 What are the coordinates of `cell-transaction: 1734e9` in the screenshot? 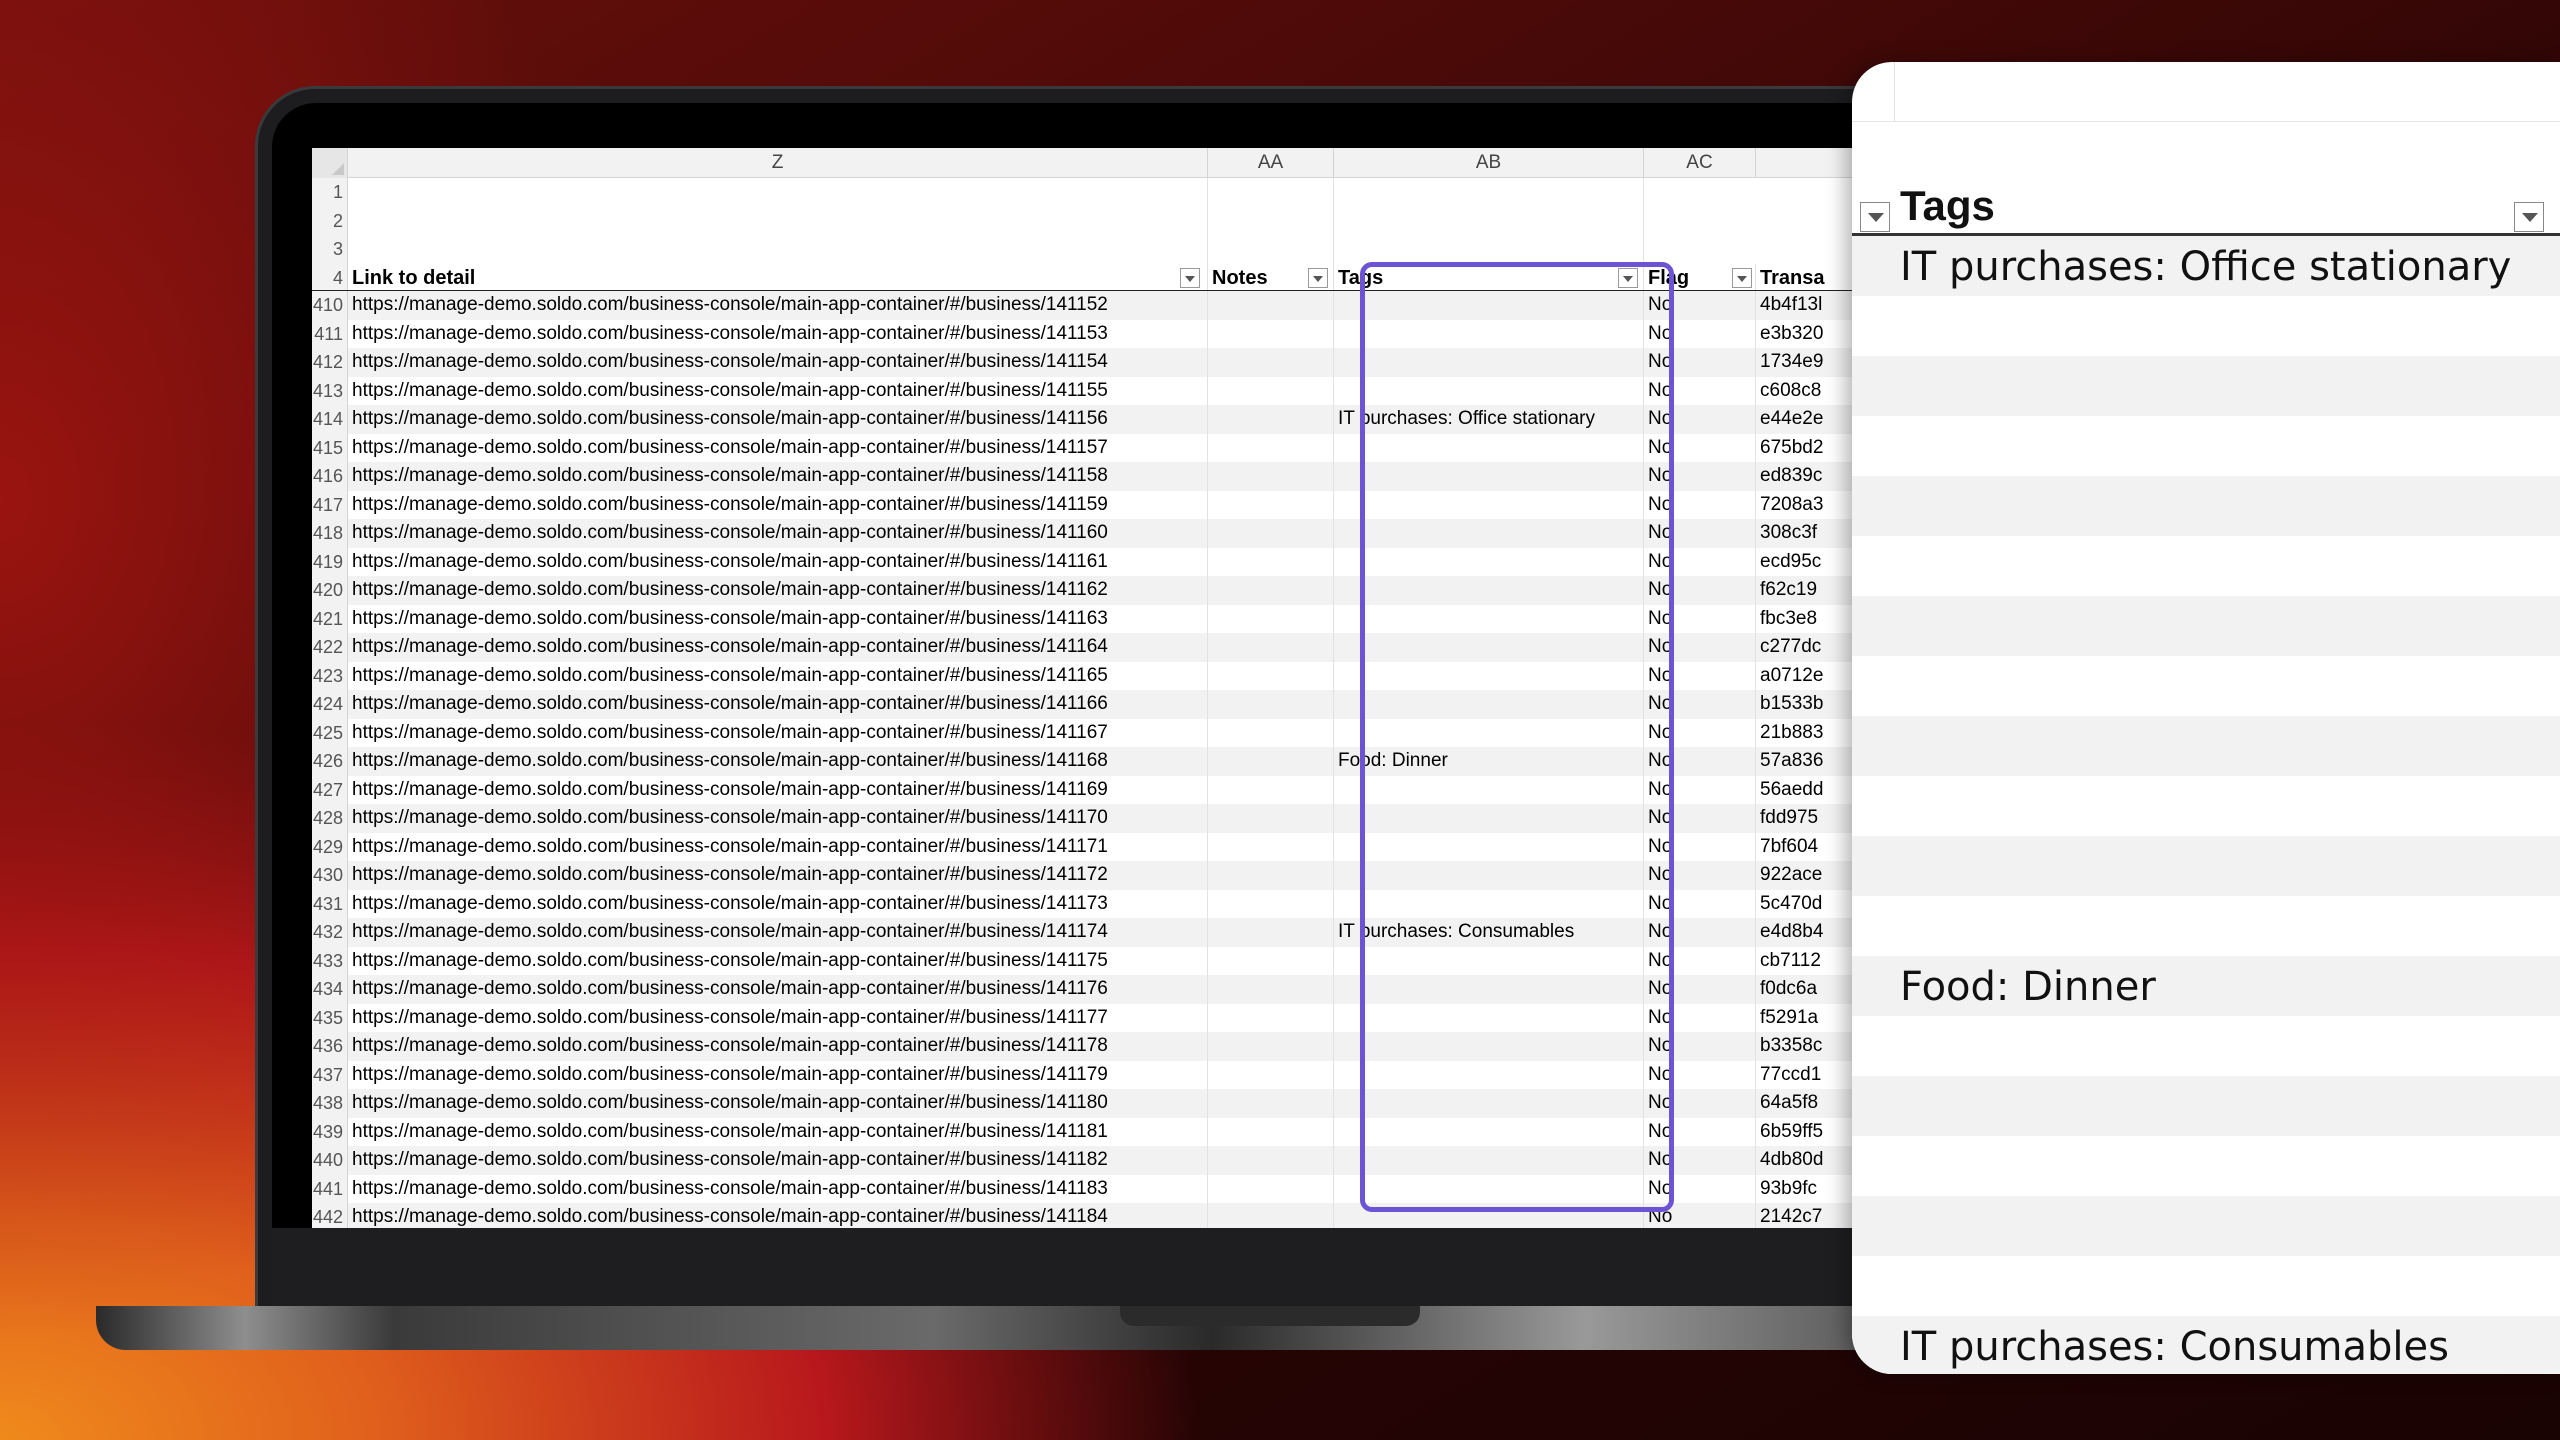 It's located at (1808, 362).